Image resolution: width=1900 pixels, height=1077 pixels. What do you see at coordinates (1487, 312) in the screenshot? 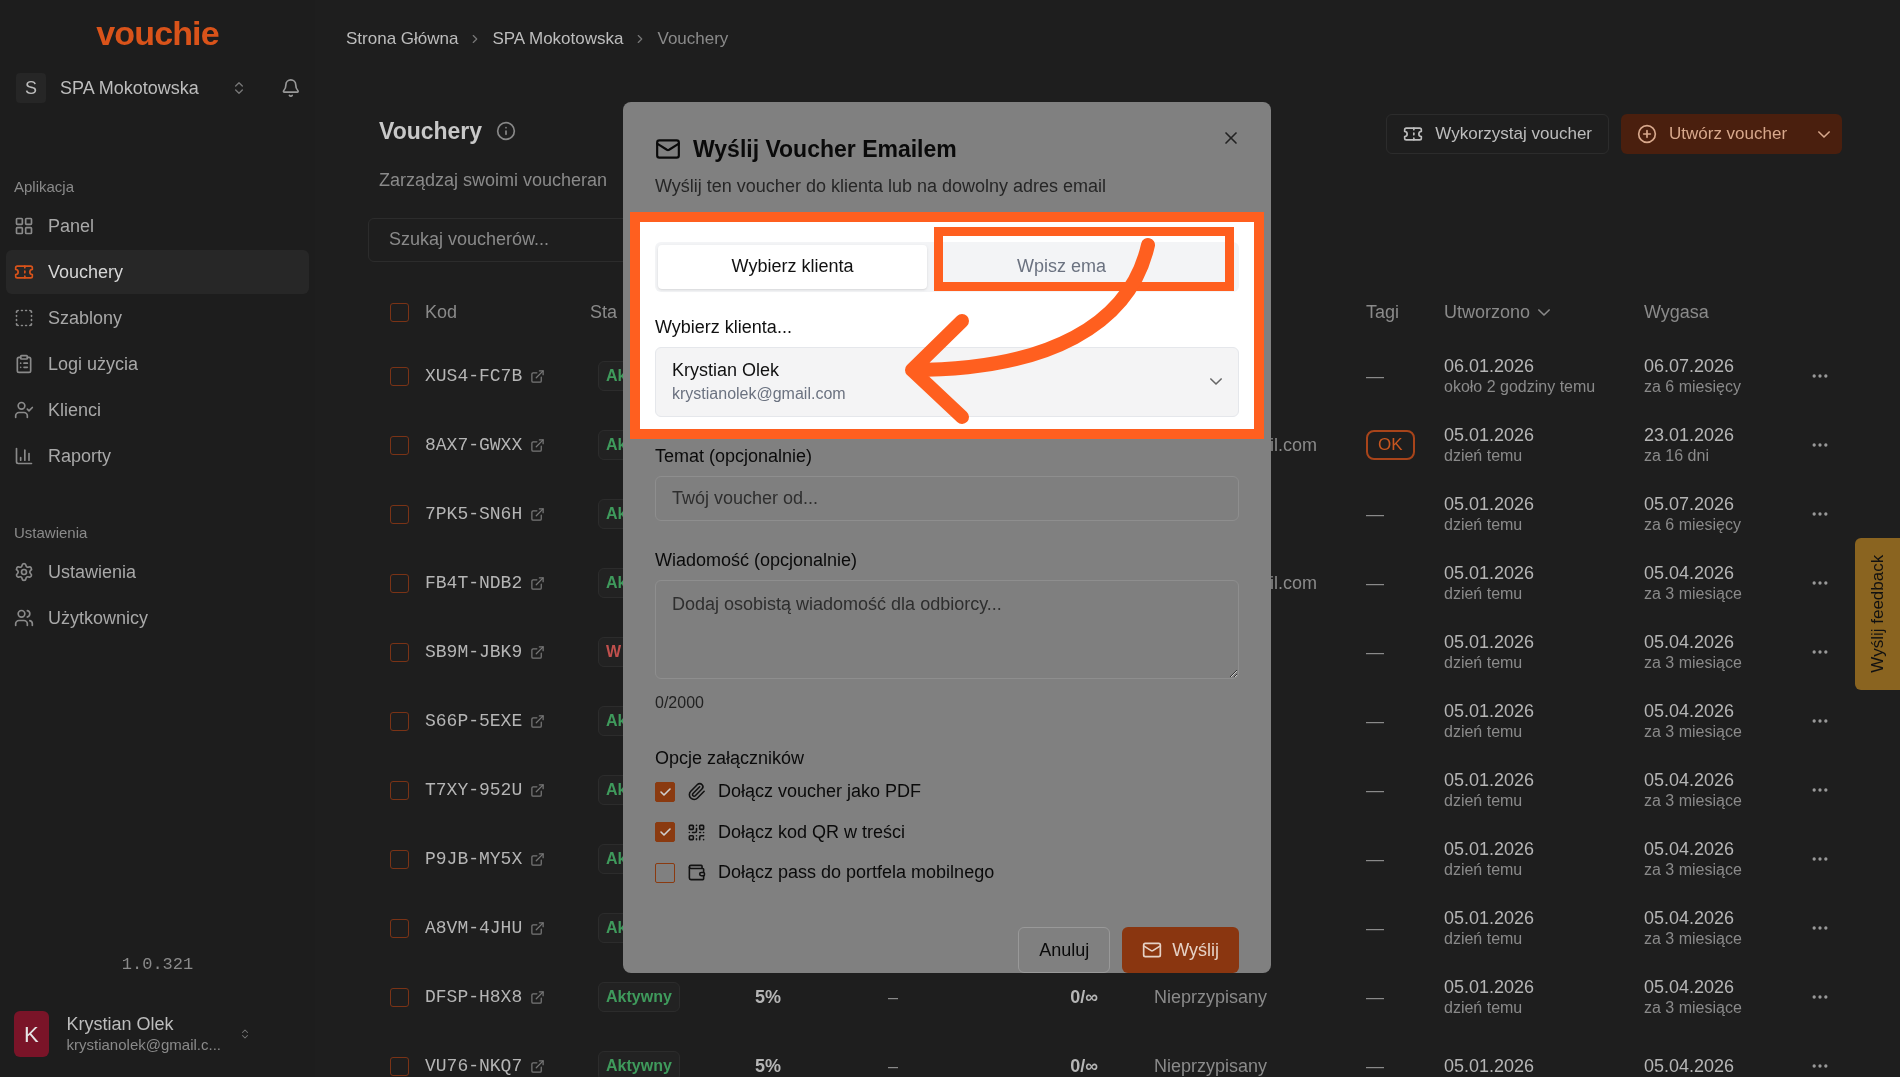
I see `column-header: Utworzono` at bounding box center [1487, 312].